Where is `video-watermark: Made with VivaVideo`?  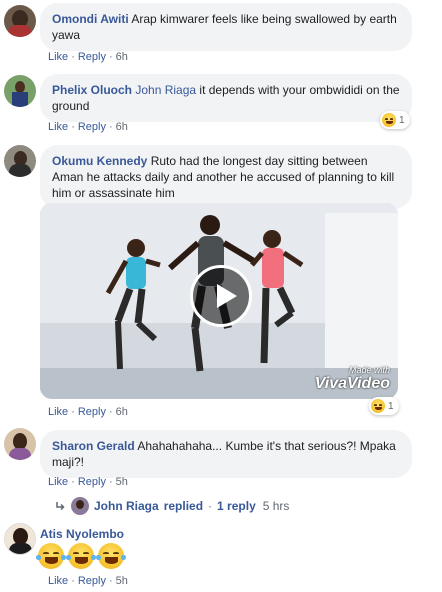 video-watermark: Made with VivaVideo is located at coordinates (352, 379).